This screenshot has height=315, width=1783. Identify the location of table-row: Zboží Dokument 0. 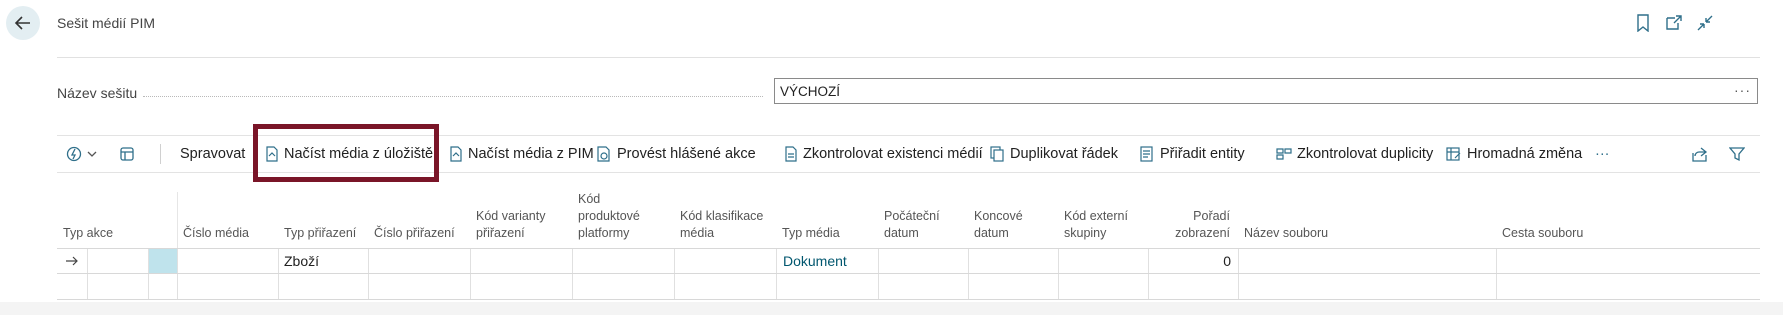
(908, 261).